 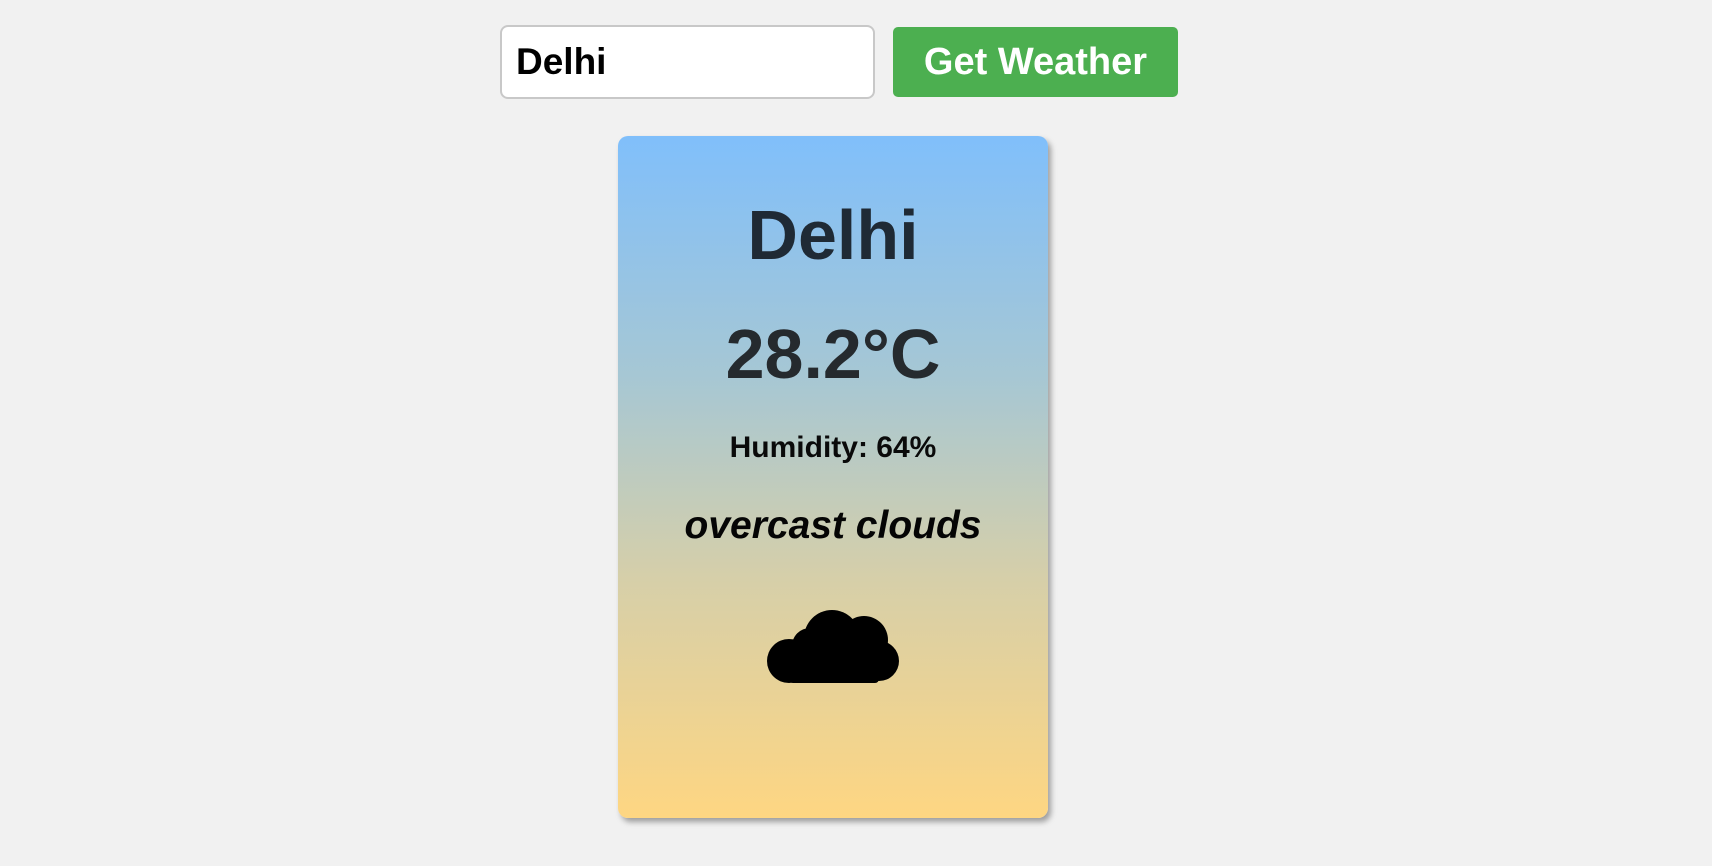 What do you see at coordinates (687, 62) in the screenshot?
I see `city-input` at bounding box center [687, 62].